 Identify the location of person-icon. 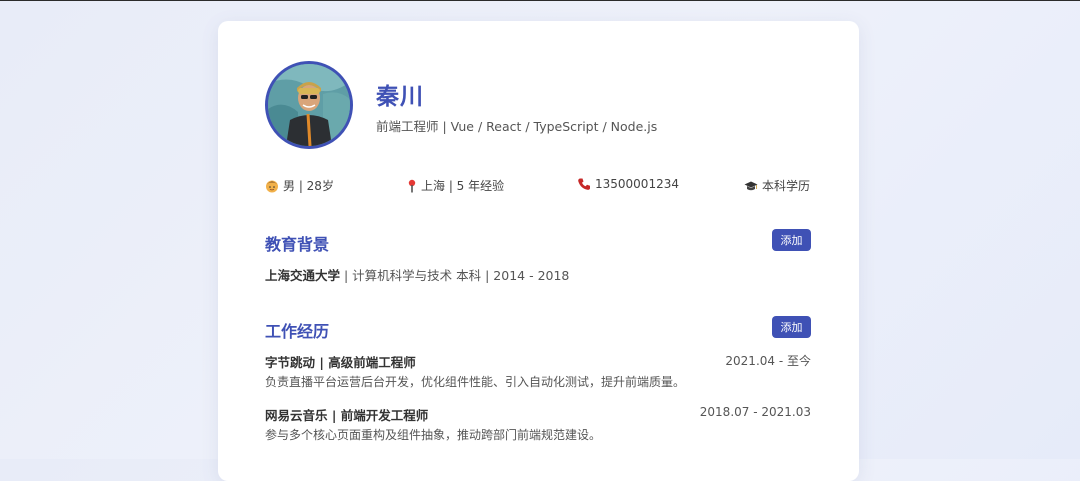
(272, 186).